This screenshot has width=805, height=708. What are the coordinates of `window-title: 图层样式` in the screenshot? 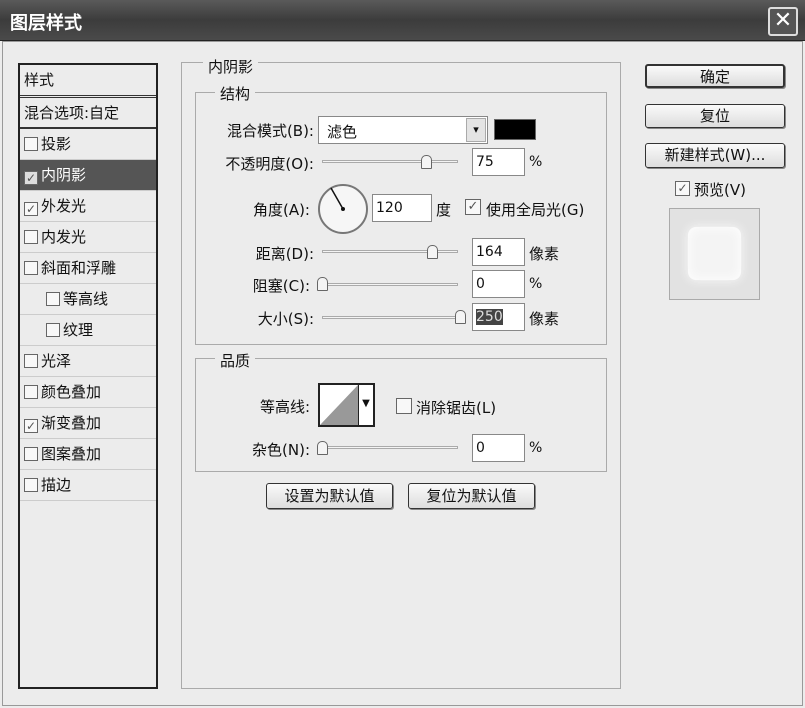 It's located at (46, 23).